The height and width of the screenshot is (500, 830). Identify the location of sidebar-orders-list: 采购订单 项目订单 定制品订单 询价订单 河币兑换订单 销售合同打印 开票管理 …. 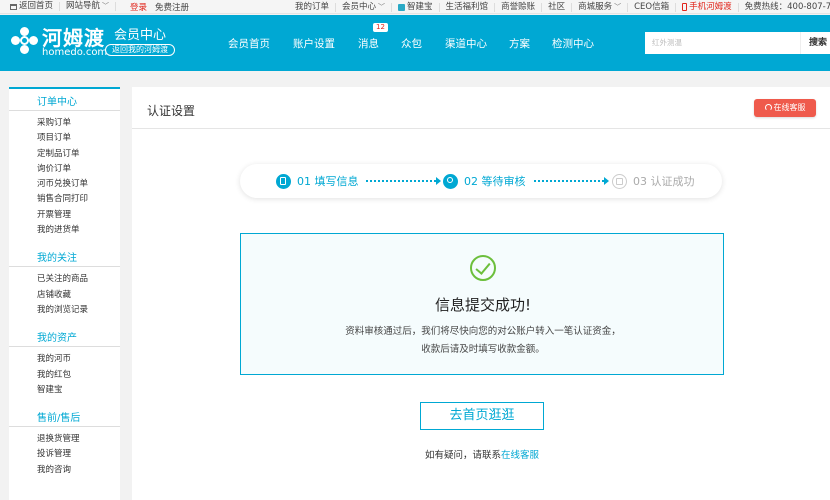
(64, 177).